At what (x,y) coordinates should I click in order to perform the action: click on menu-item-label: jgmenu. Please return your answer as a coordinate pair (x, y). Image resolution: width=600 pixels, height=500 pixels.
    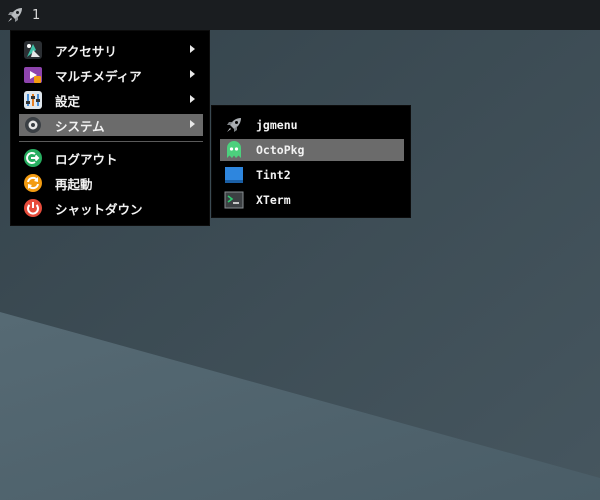
    Looking at the image, I should click on (277, 125).